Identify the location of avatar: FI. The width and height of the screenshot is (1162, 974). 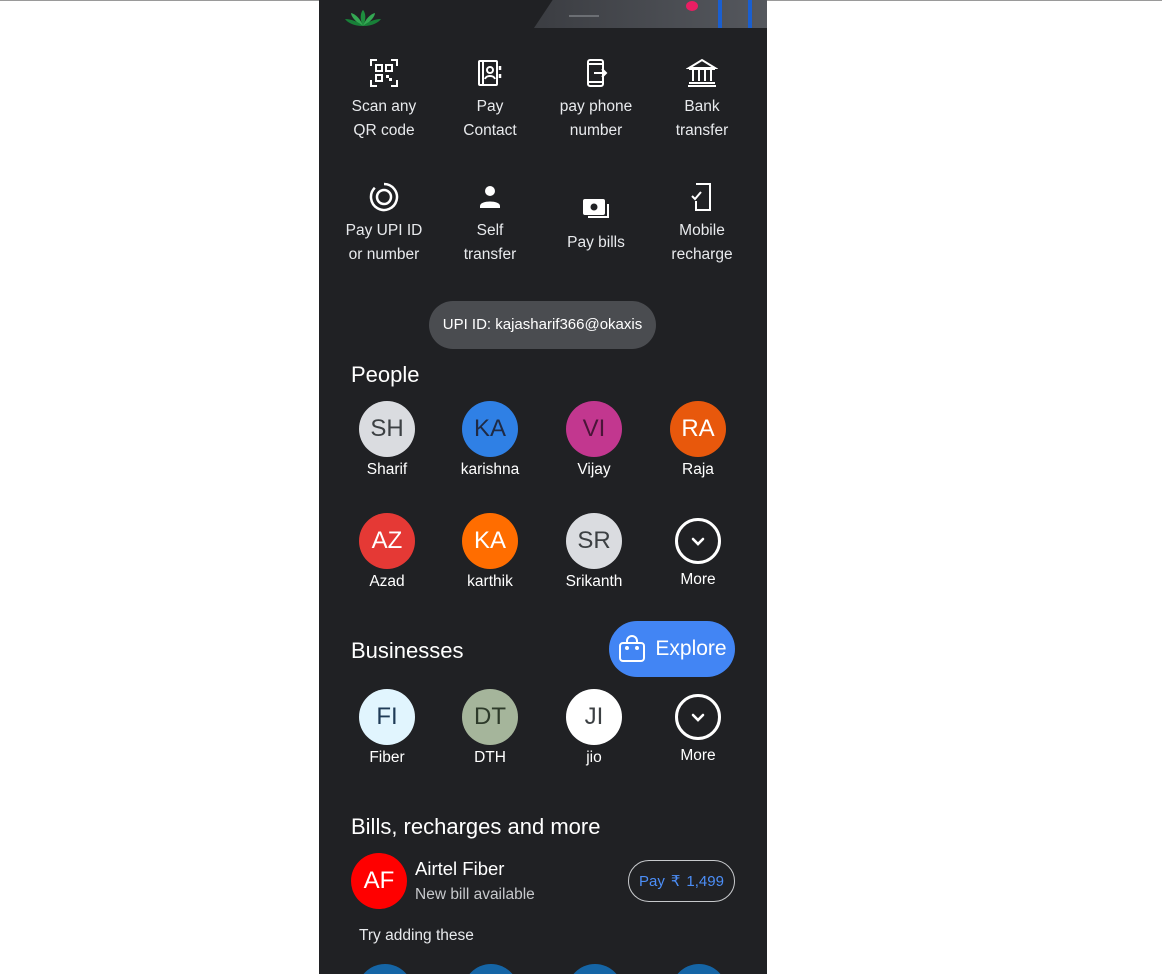
(387, 717).